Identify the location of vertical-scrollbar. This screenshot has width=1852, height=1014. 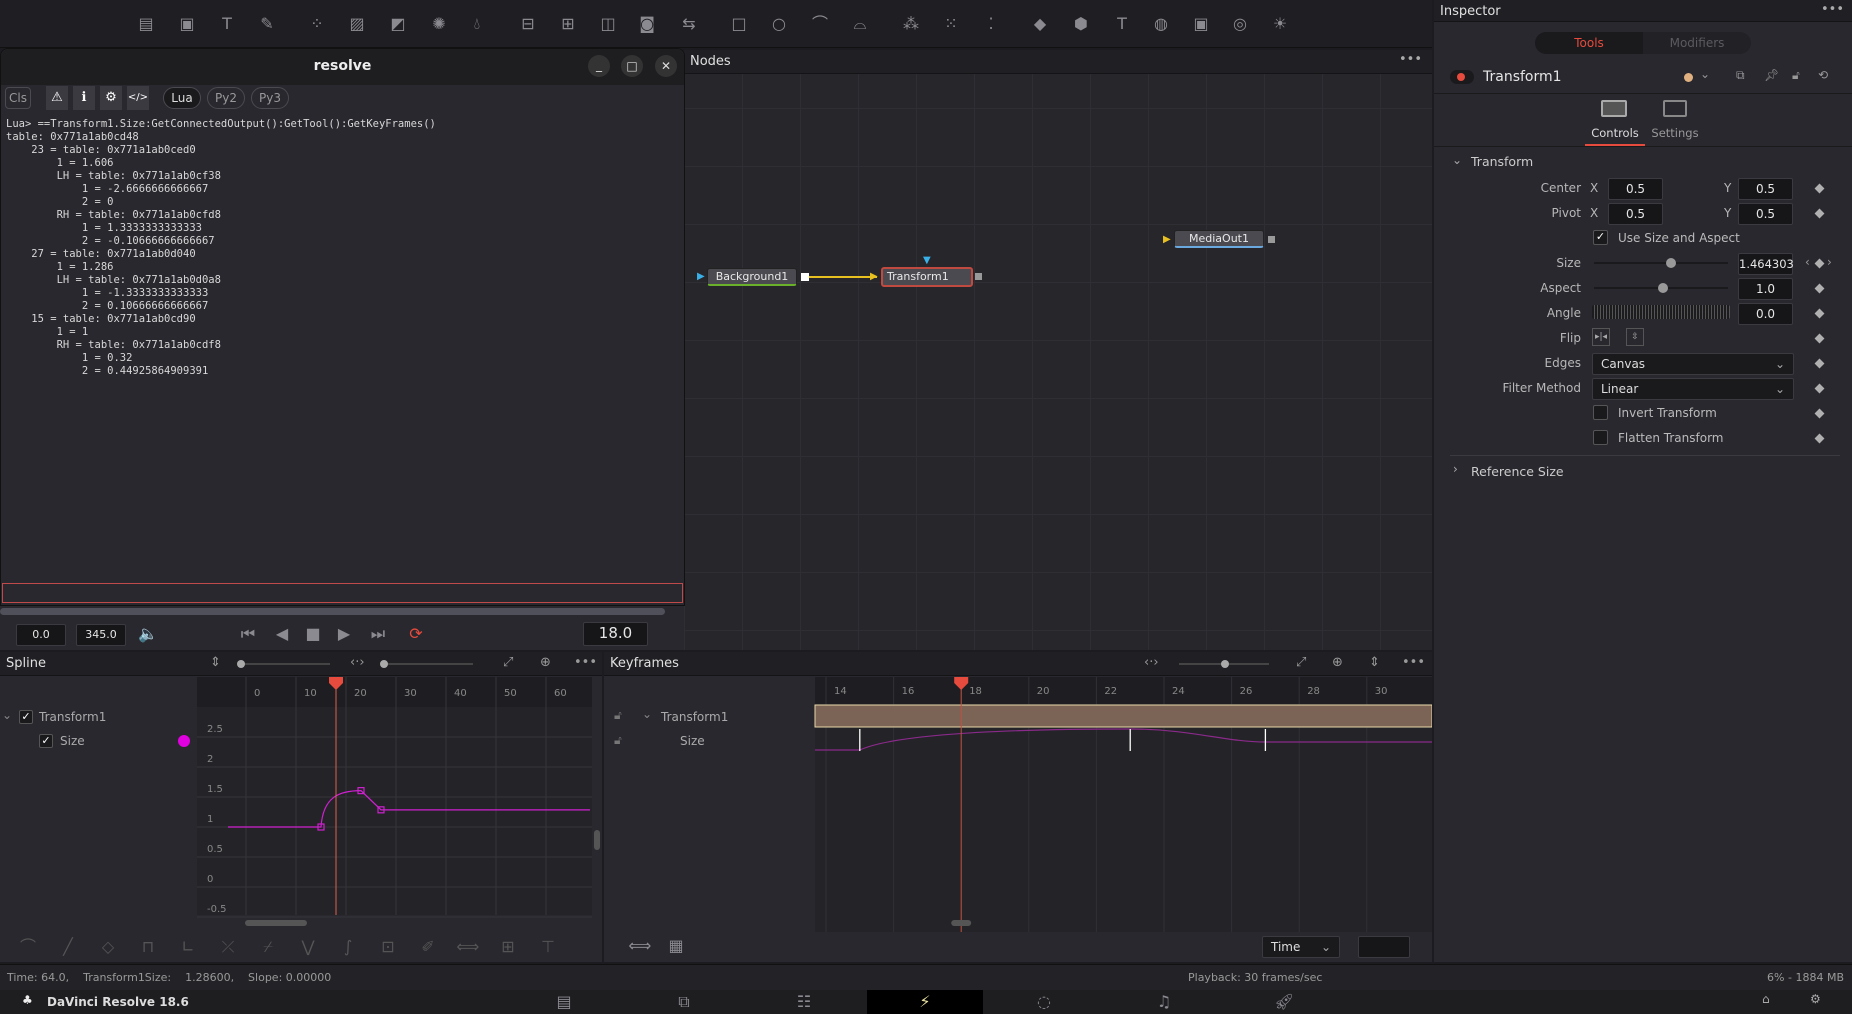
(597, 840).